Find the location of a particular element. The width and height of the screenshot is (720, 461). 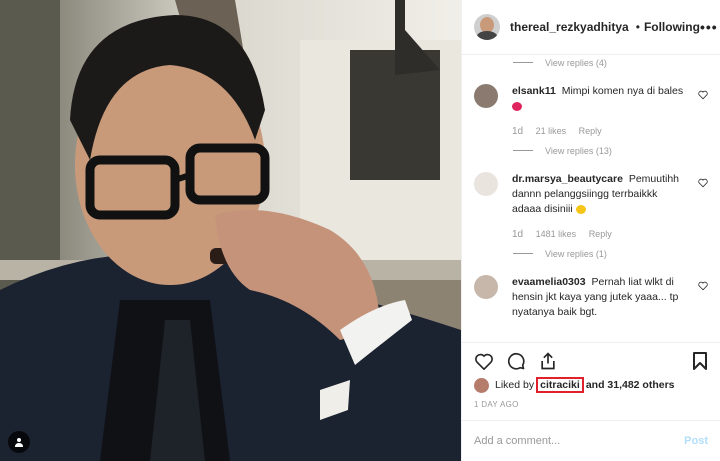

more-options-icon: ••• is located at coordinates (709, 27).